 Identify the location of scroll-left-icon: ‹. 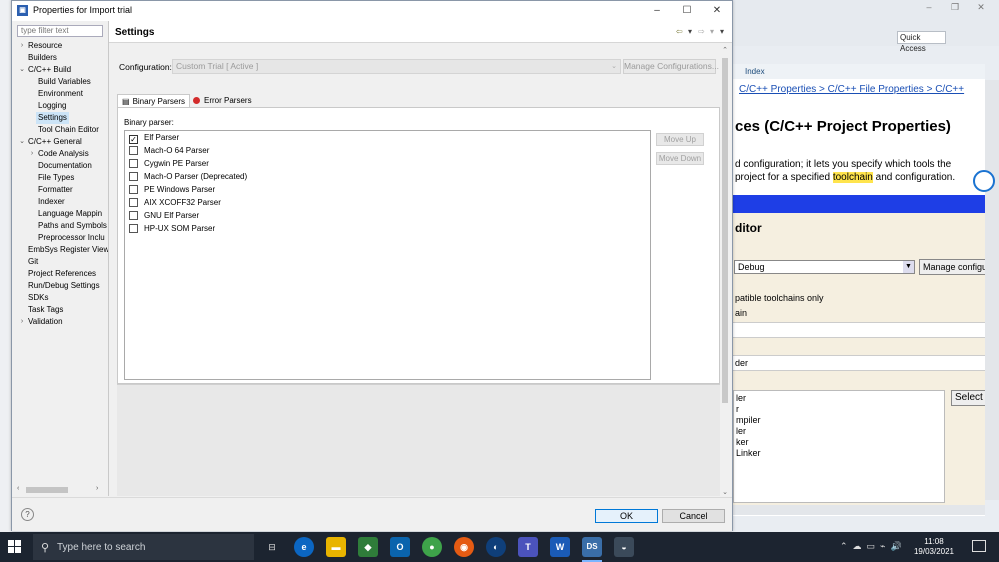
(18, 488).